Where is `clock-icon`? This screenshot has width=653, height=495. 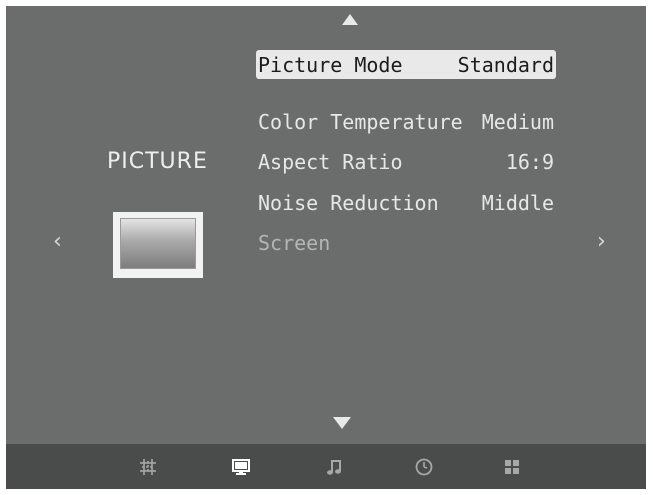
clock-icon is located at coordinates (424, 467).